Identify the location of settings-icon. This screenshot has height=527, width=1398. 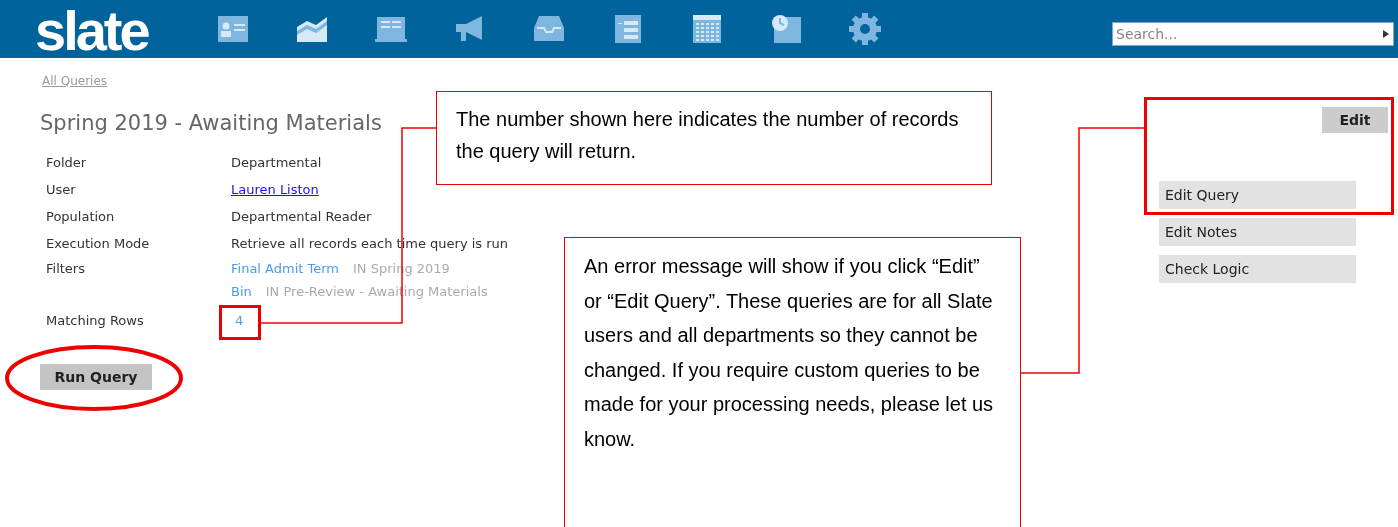
(865, 29).